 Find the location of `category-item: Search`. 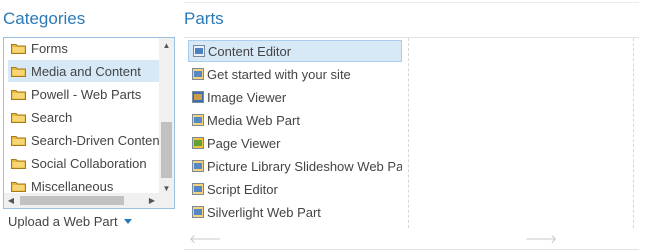

category-item: Search is located at coordinates (83, 117).